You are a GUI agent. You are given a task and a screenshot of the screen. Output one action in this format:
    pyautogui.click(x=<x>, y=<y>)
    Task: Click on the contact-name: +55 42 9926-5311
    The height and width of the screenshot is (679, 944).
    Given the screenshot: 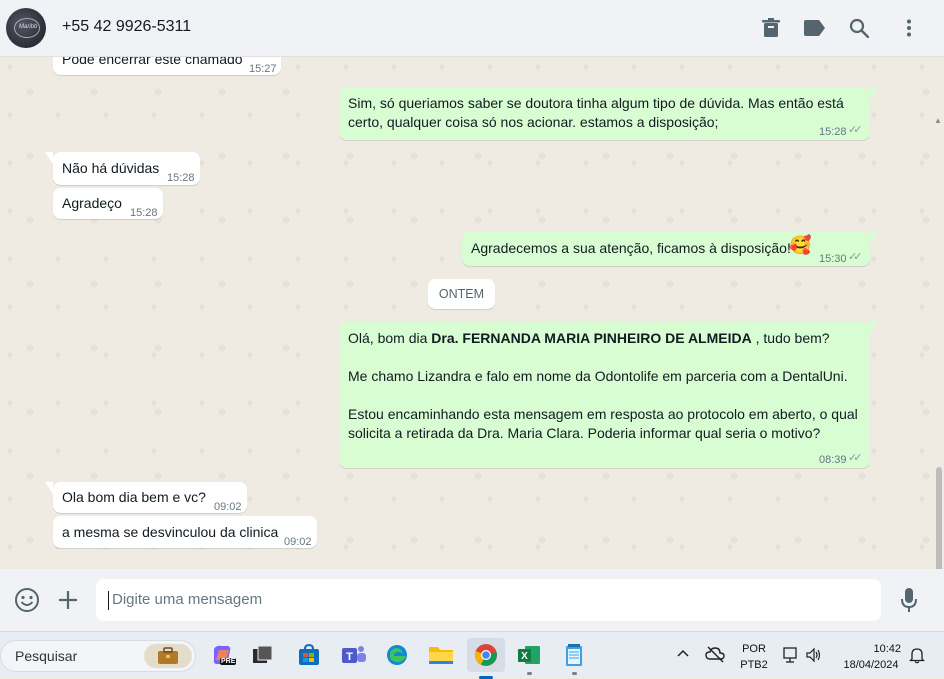 What is the action you would take?
    pyautogui.click(x=126, y=27)
    